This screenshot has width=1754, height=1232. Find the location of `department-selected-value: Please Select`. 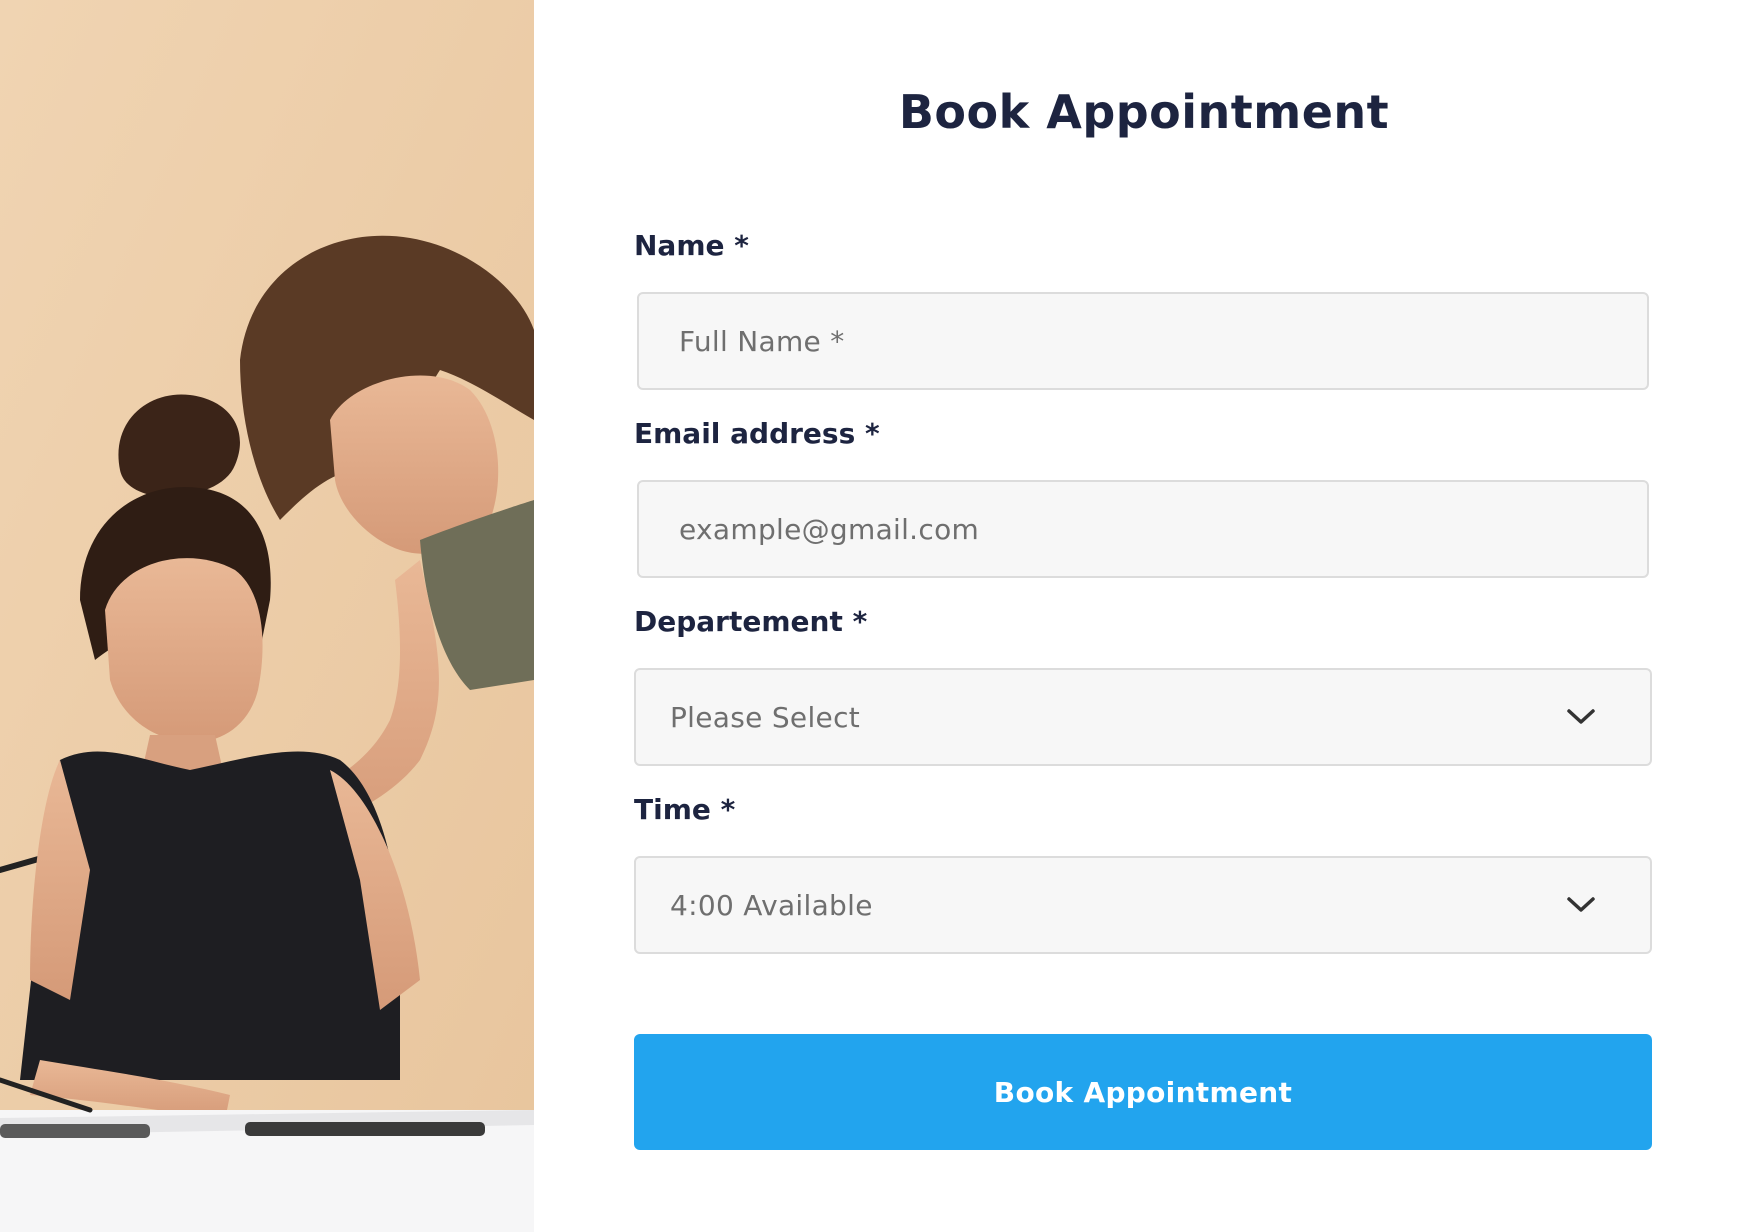

department-selected-value: Please Select is located at coordinates (765, 717).